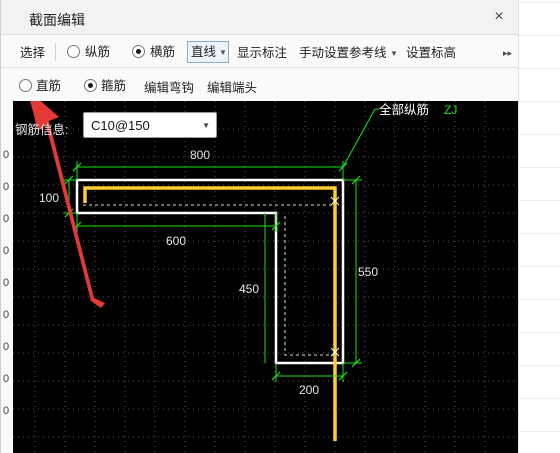 The width and height of the screenshot is (560, 453). I want to click on left-ruler: 0 0 0 0 0 0 0 0 0, so click(7, 277).